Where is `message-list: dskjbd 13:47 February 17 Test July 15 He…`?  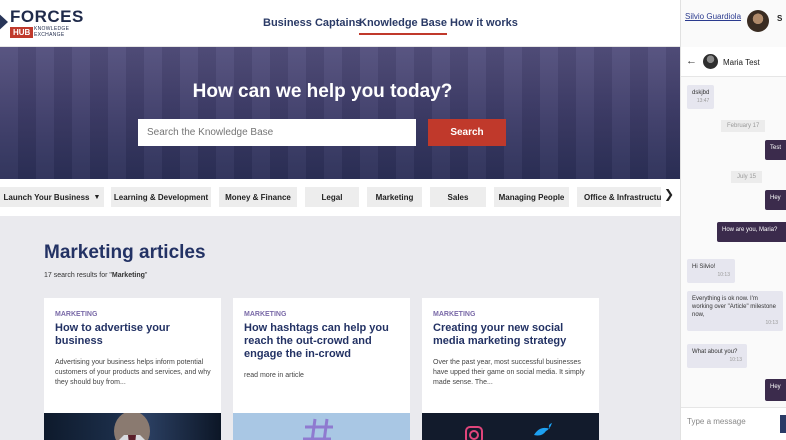
message-list: dskjbd 13:47 February 17 Test July 15 He… is located at coordinates (733, 242).